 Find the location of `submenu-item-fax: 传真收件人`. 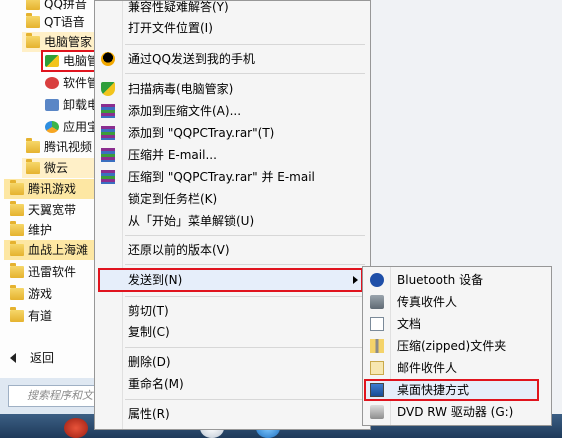

submenu-item-fax: 传真收件人 is located at coordinates (457, 302).